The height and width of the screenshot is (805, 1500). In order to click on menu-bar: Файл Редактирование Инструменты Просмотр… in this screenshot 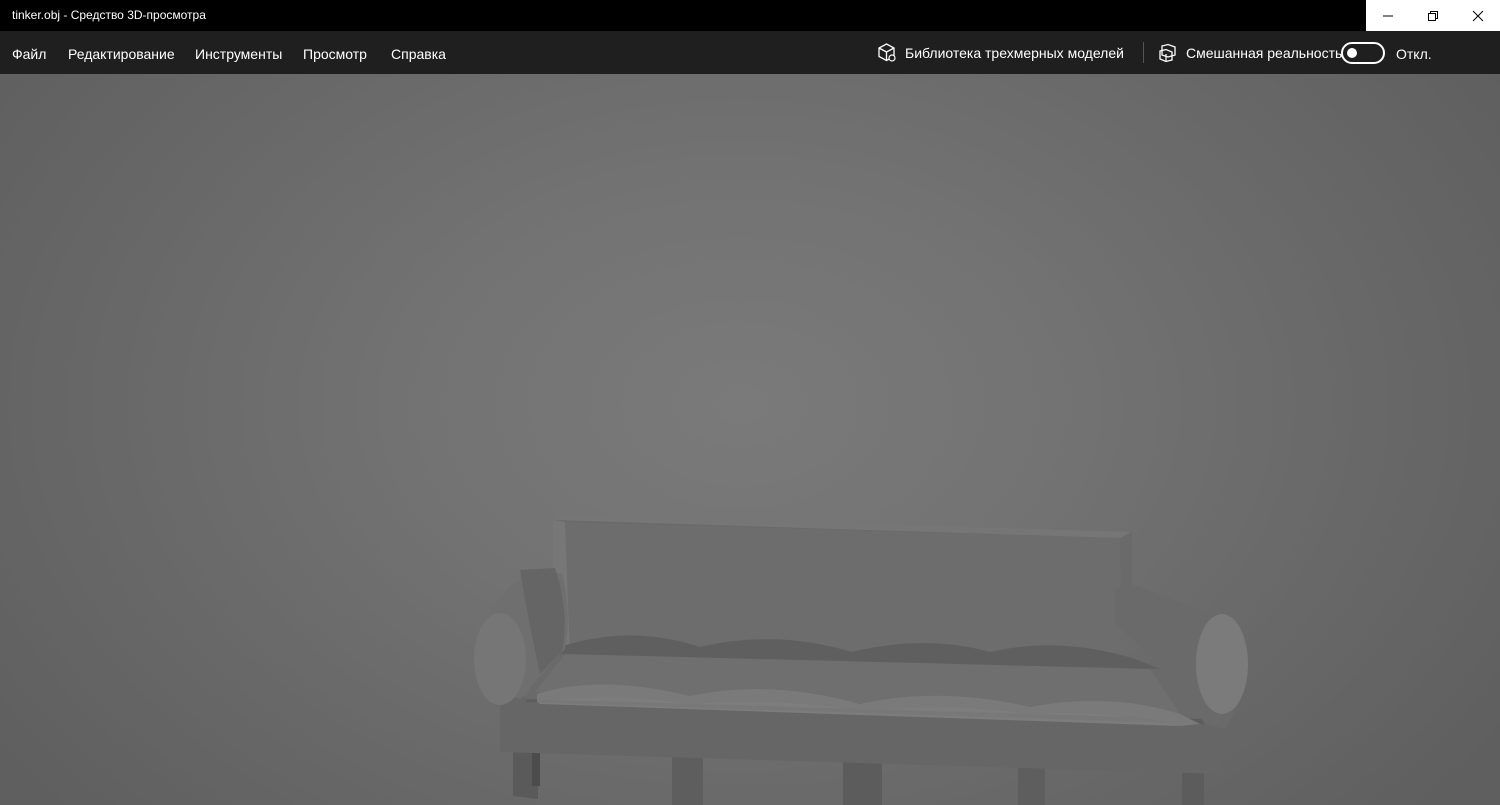, I will do `click(750, 52)`.